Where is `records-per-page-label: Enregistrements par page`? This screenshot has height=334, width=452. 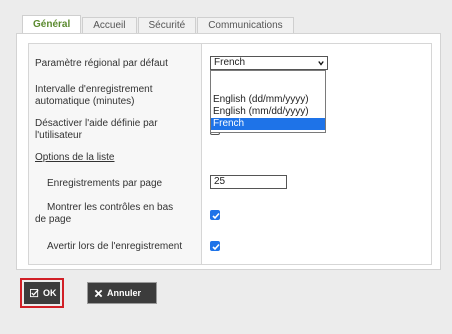 records-per-page-label: Enregistrements par page is located at coordinates (105, 183).